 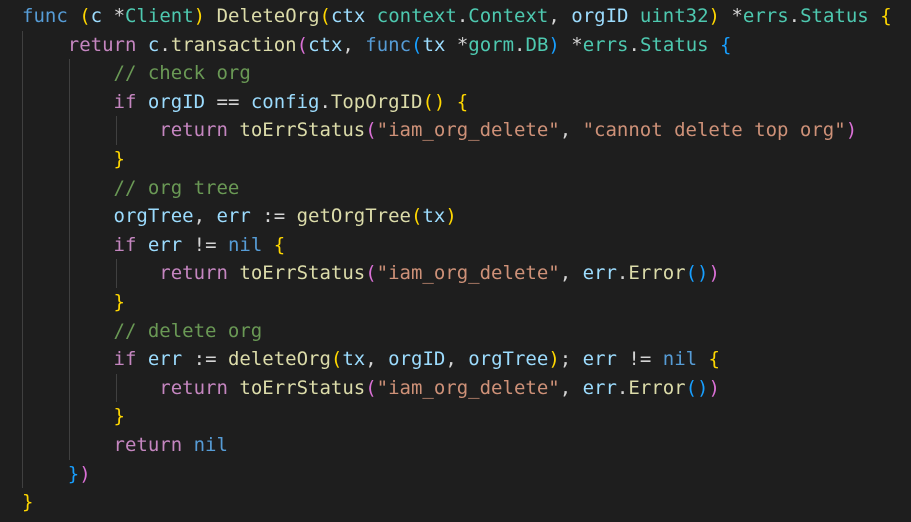 I want to click on code-line: if err != nil {, so click(x=455, y=245).